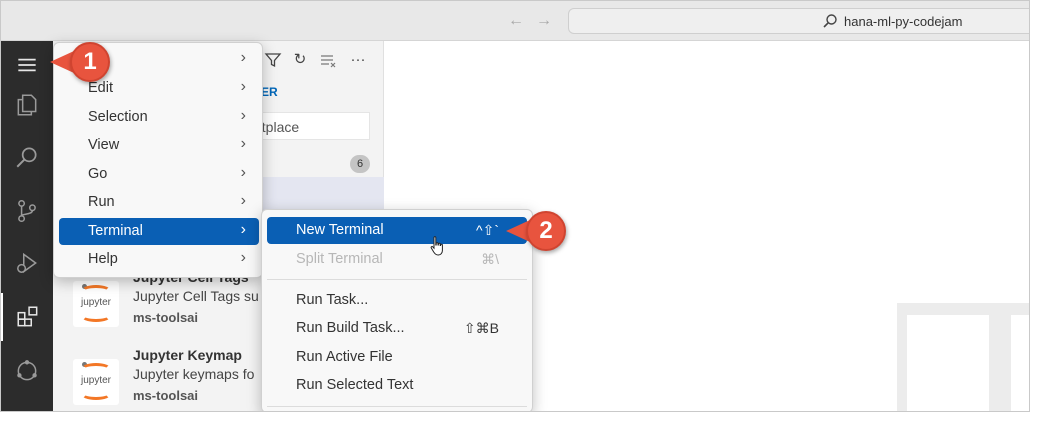 The image size is (1042, 426). Describe the element at coordinates (273, 60) in the screenshot. I see `filter-icon` at that location.